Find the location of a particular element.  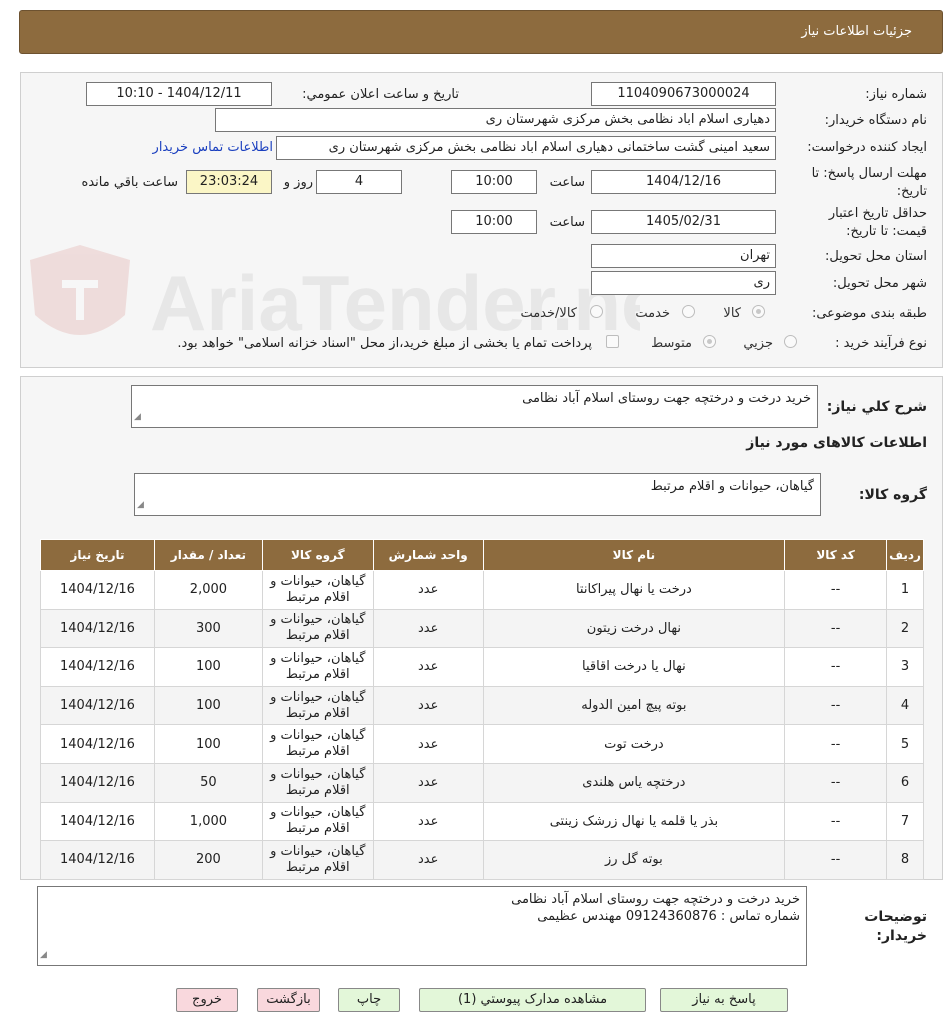

col-date-header: تاریخ نیاز is located at coordinates (97, 555).